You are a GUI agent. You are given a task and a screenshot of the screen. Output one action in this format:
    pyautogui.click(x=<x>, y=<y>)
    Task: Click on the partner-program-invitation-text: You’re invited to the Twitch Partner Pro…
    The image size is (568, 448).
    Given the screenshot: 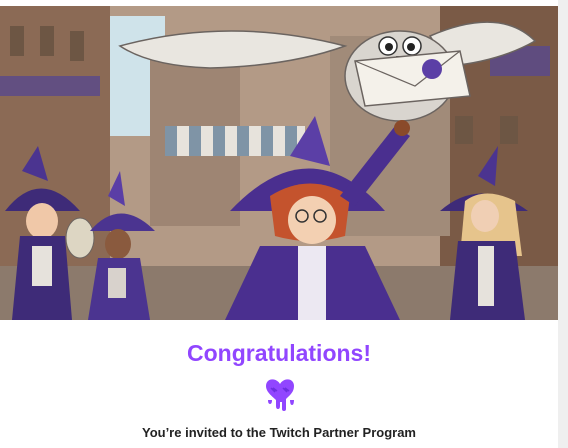 What is the action you would take?
    pyautogui.click(x=278, y=432)
    